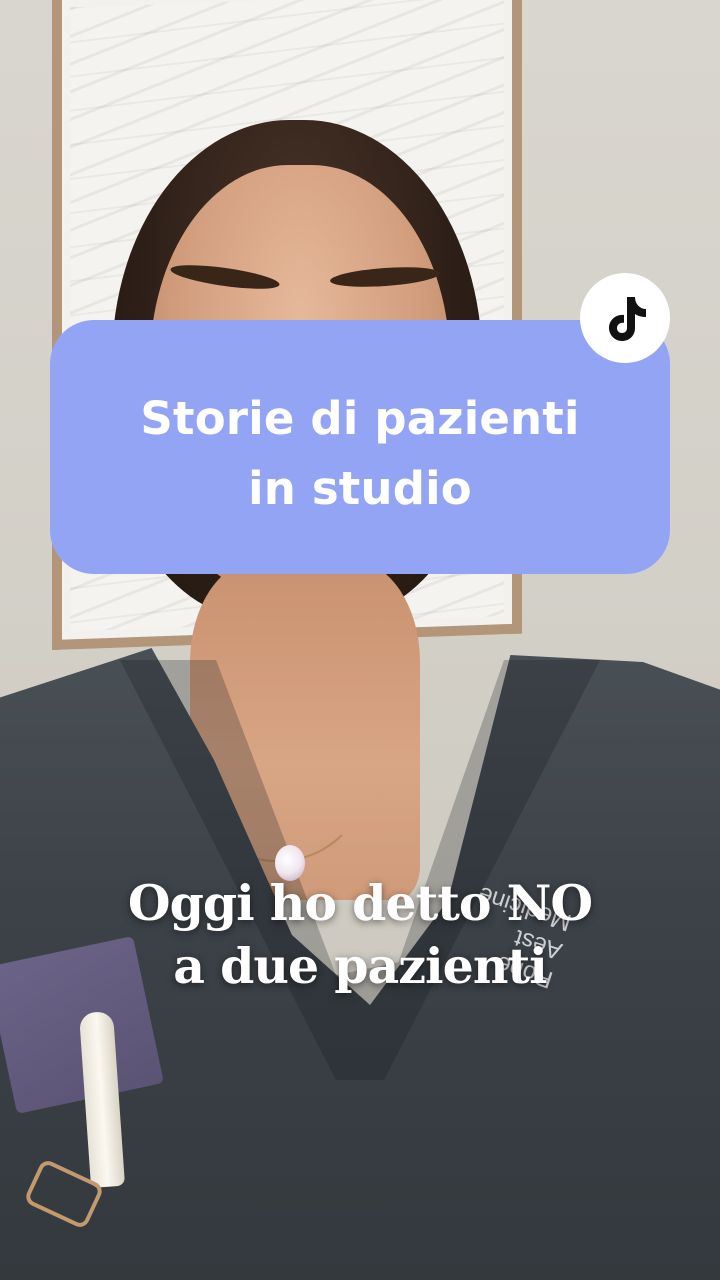  Describe the element at coordinates (360, 935) in the screenshot. I see `video-caption: Oggi ho detto NO a due pazienti` at that location.